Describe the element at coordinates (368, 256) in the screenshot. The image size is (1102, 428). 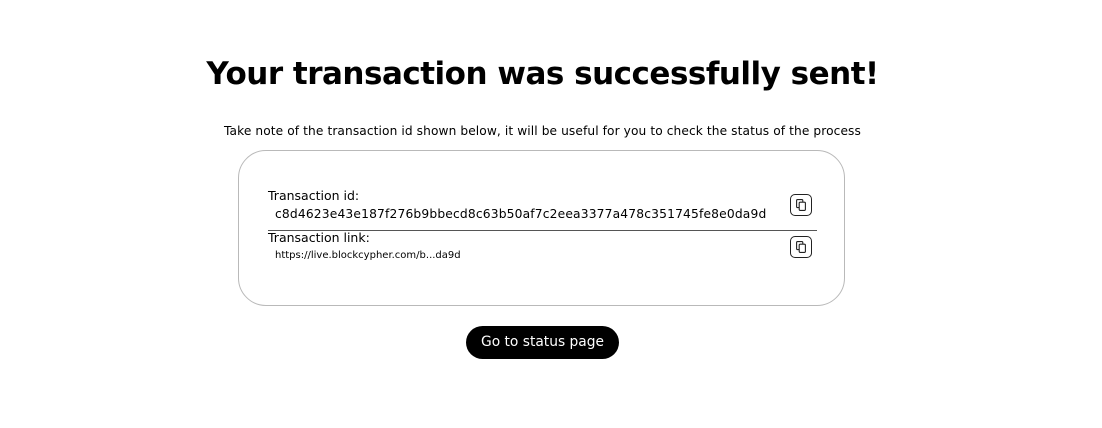
I see `transaction-link-value: https://live.blockcypher.com/b...da9d` at that location.